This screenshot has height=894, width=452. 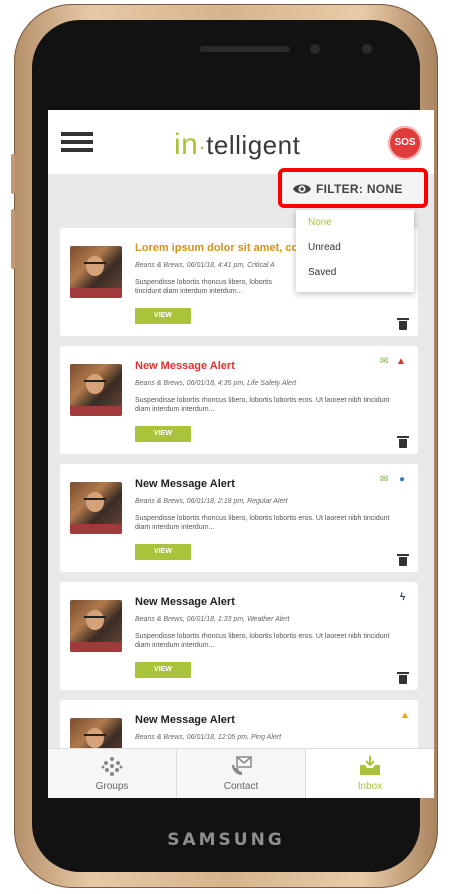 What do you see at coordinates (355, 247) in the screenshot?
I see `filter-option-unread: Unread` at bounding box center [355, 247].